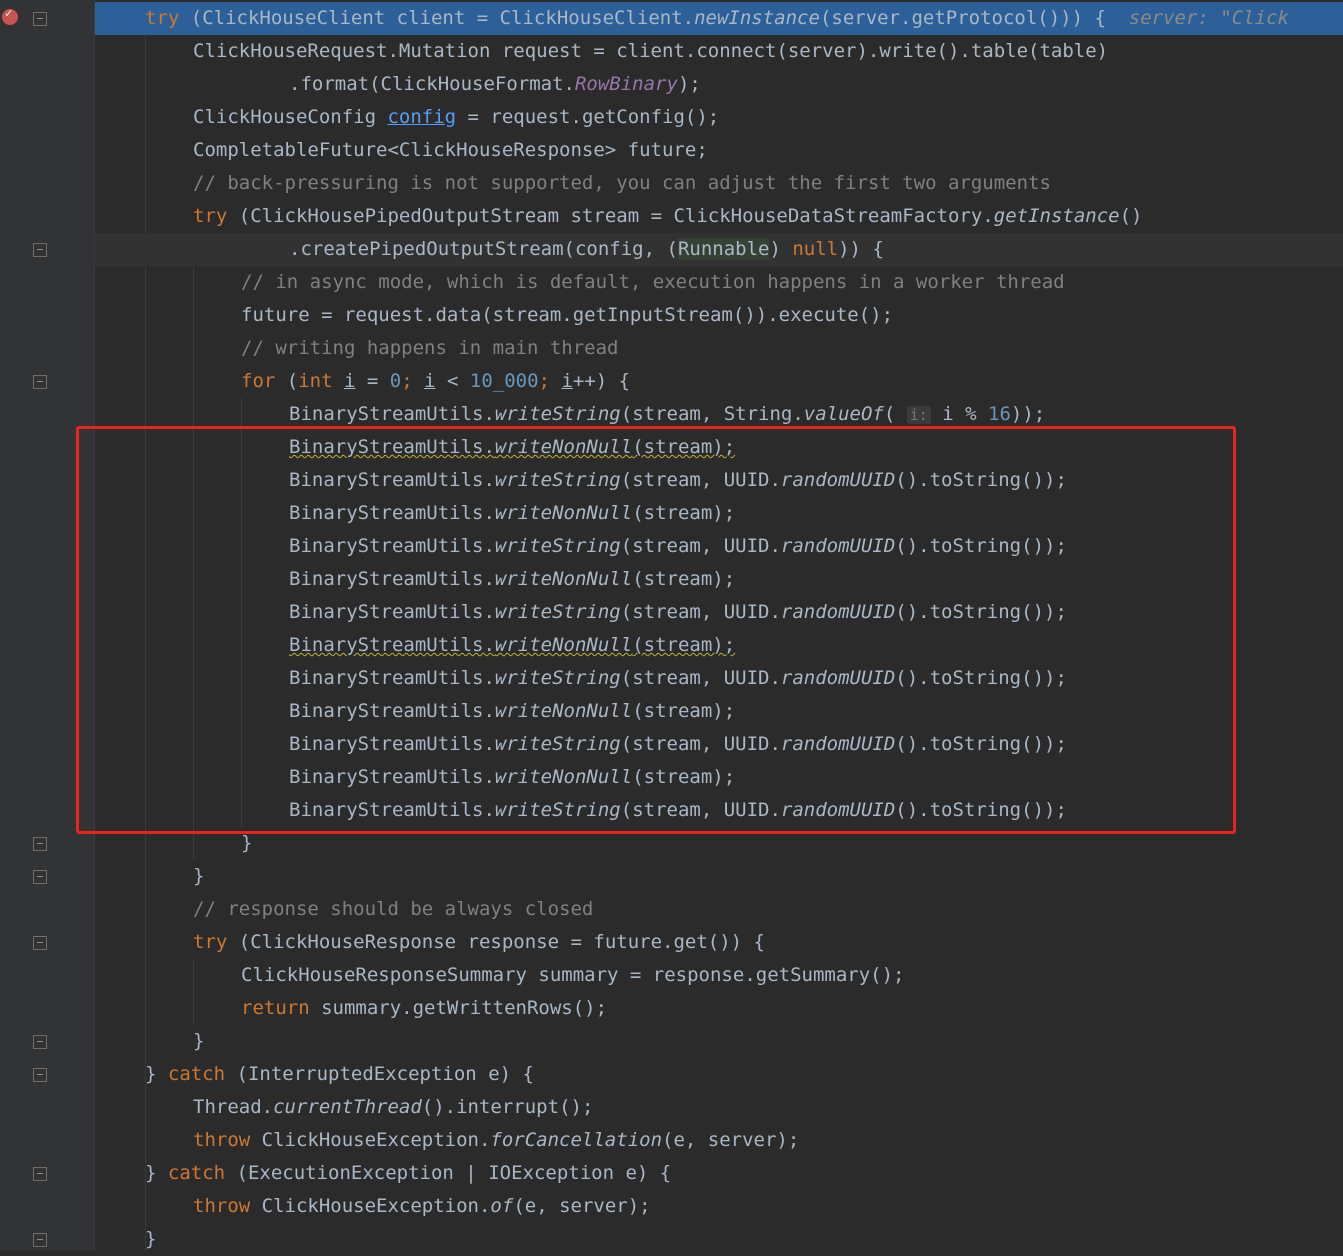 Image resolution: width=1343 pixels, height=1256 pixels. I want to click on code-token: summary.getWrittenRows();, so click(458, 1008).